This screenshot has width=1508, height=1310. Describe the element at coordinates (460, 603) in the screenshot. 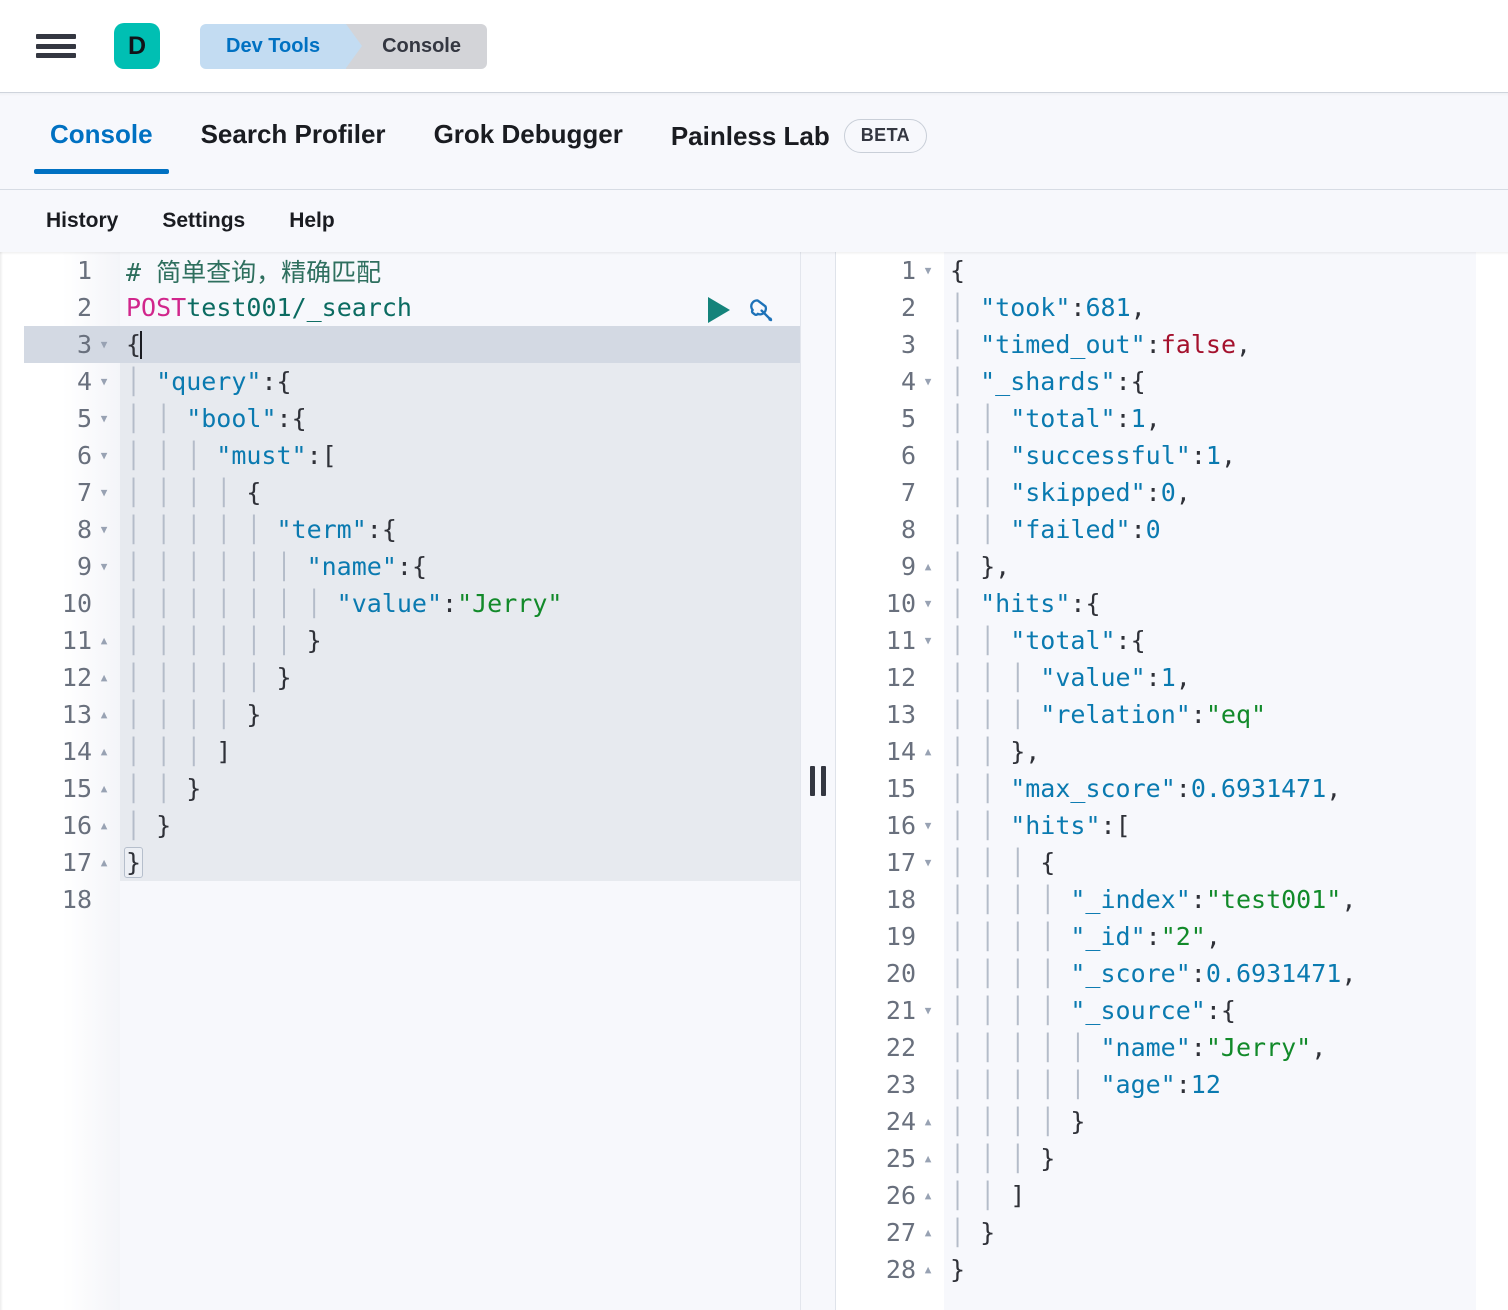

I see `editor-code-line: │ │ │ │ │ │ │ "value": "Jerry"` at that location.